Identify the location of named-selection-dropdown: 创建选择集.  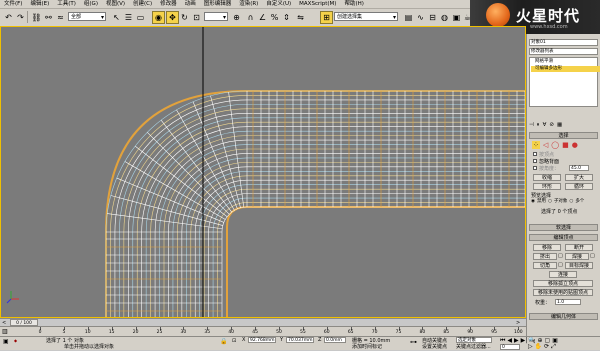
(366, 17).